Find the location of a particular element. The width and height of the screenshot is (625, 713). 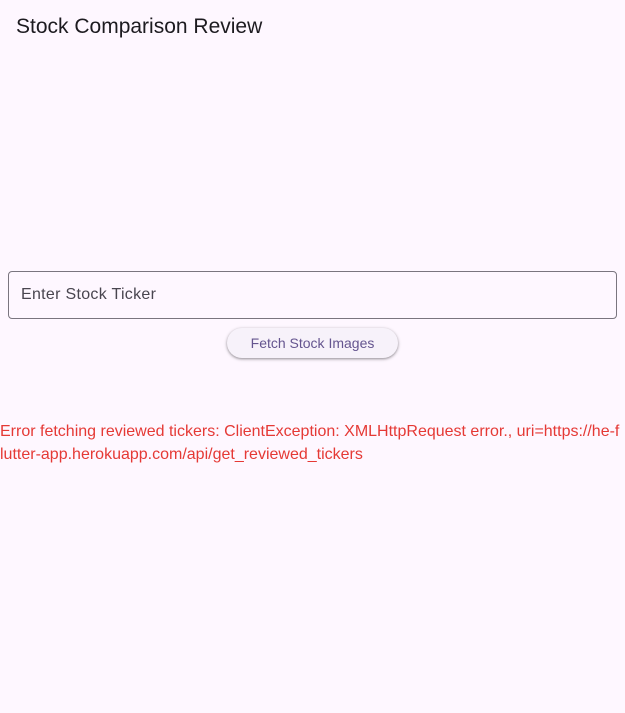

stock-ticker-input is located at coordinates (312, 295).